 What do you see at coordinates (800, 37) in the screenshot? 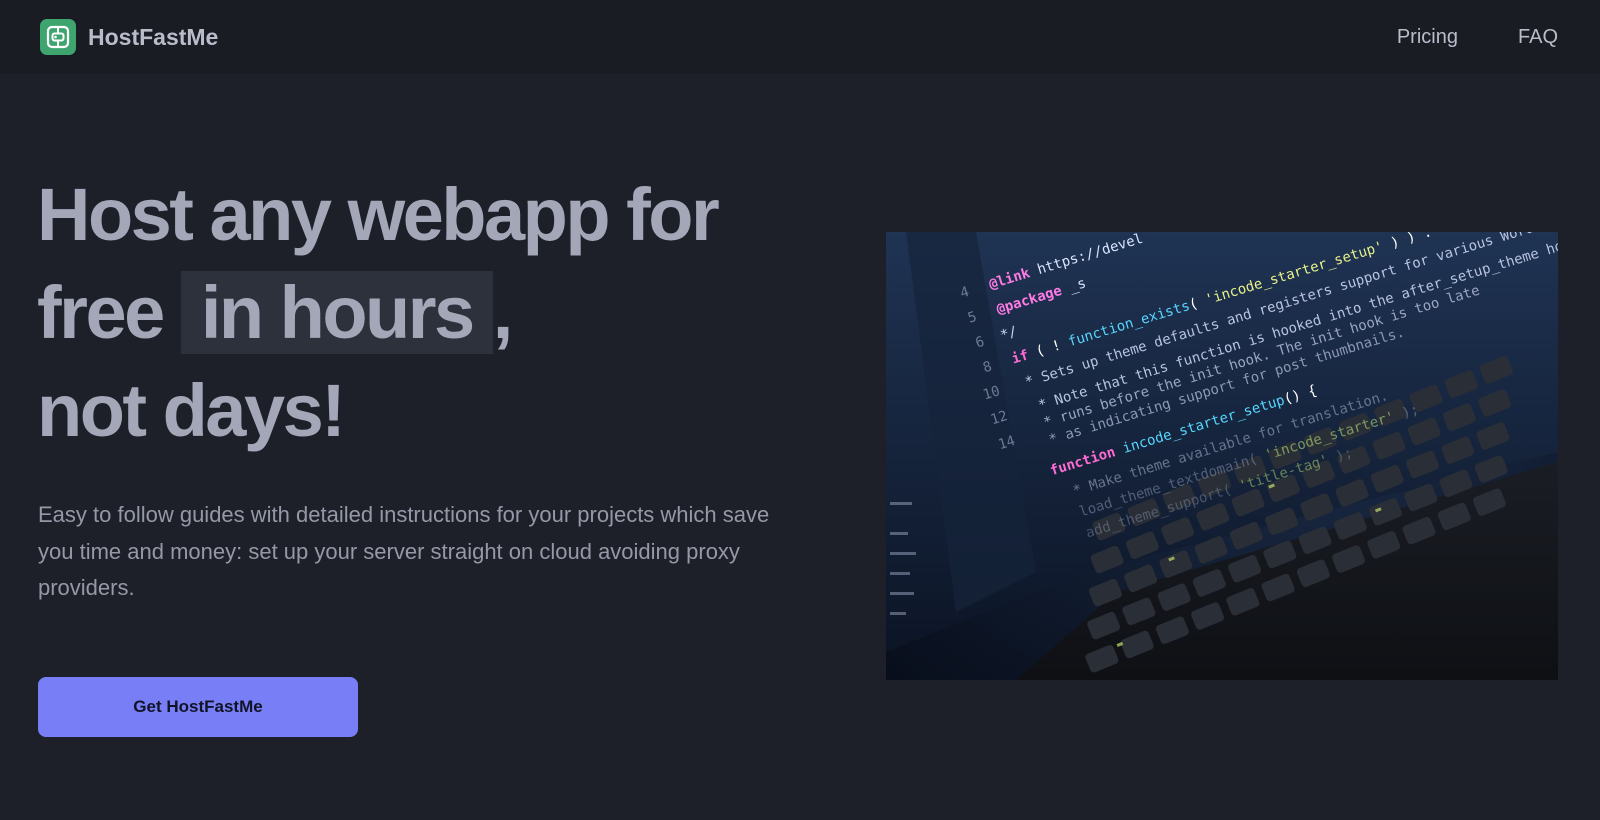
I see `top-navbar: HostFastMe Pricing FAQ` at bounding box center [800, 37].